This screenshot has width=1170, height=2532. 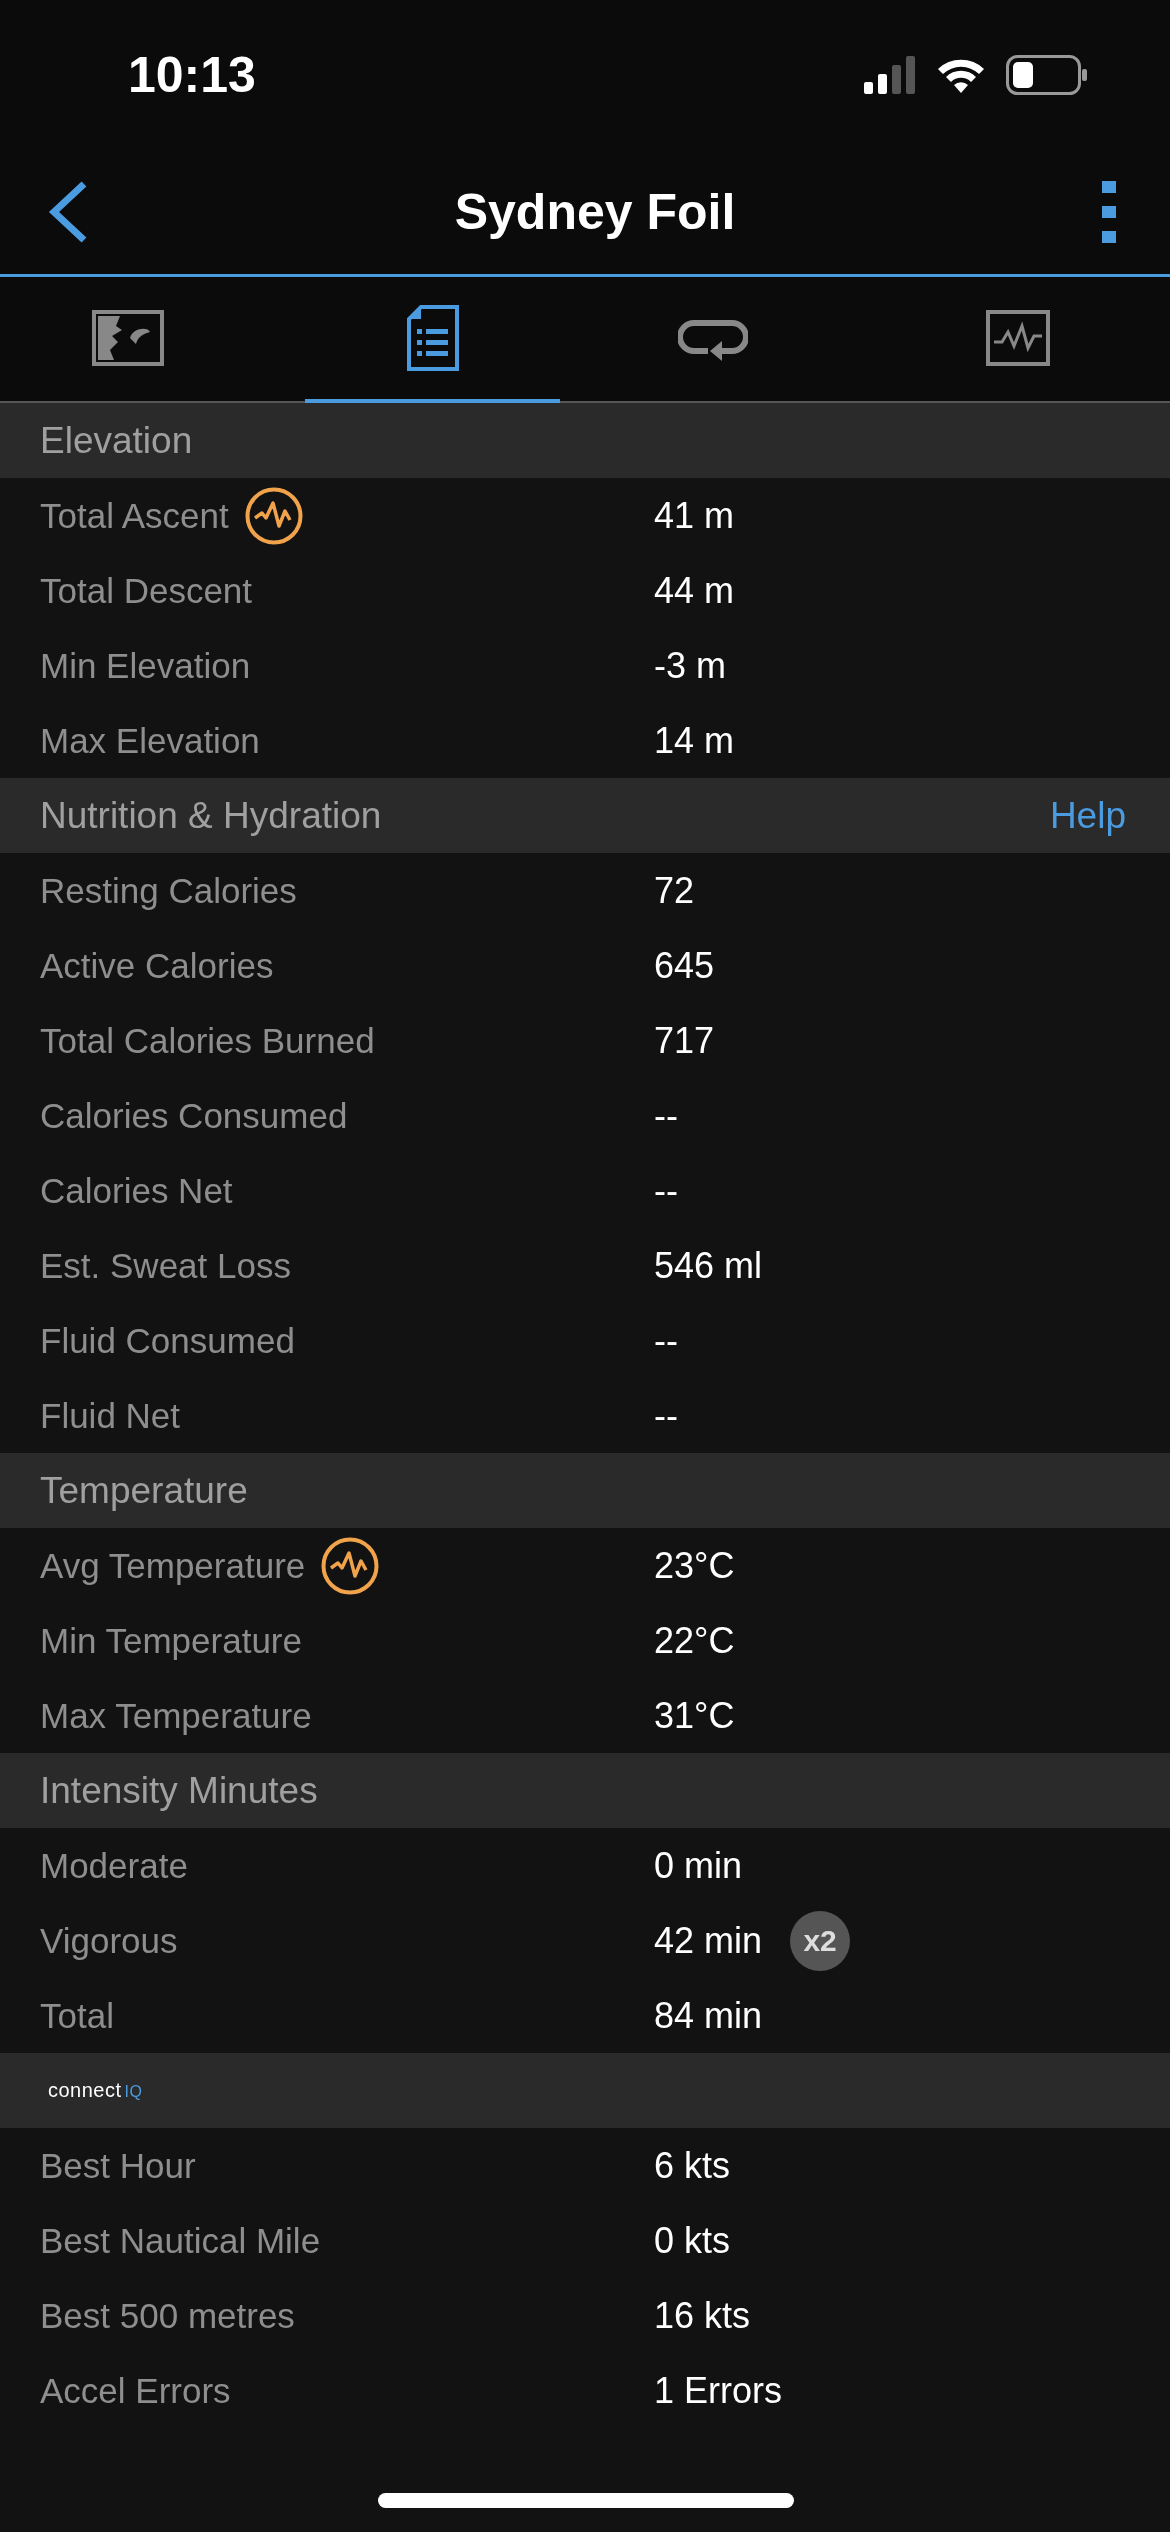 I want to click on stat-label: Fluid Net, so click(x=110, y=1415).